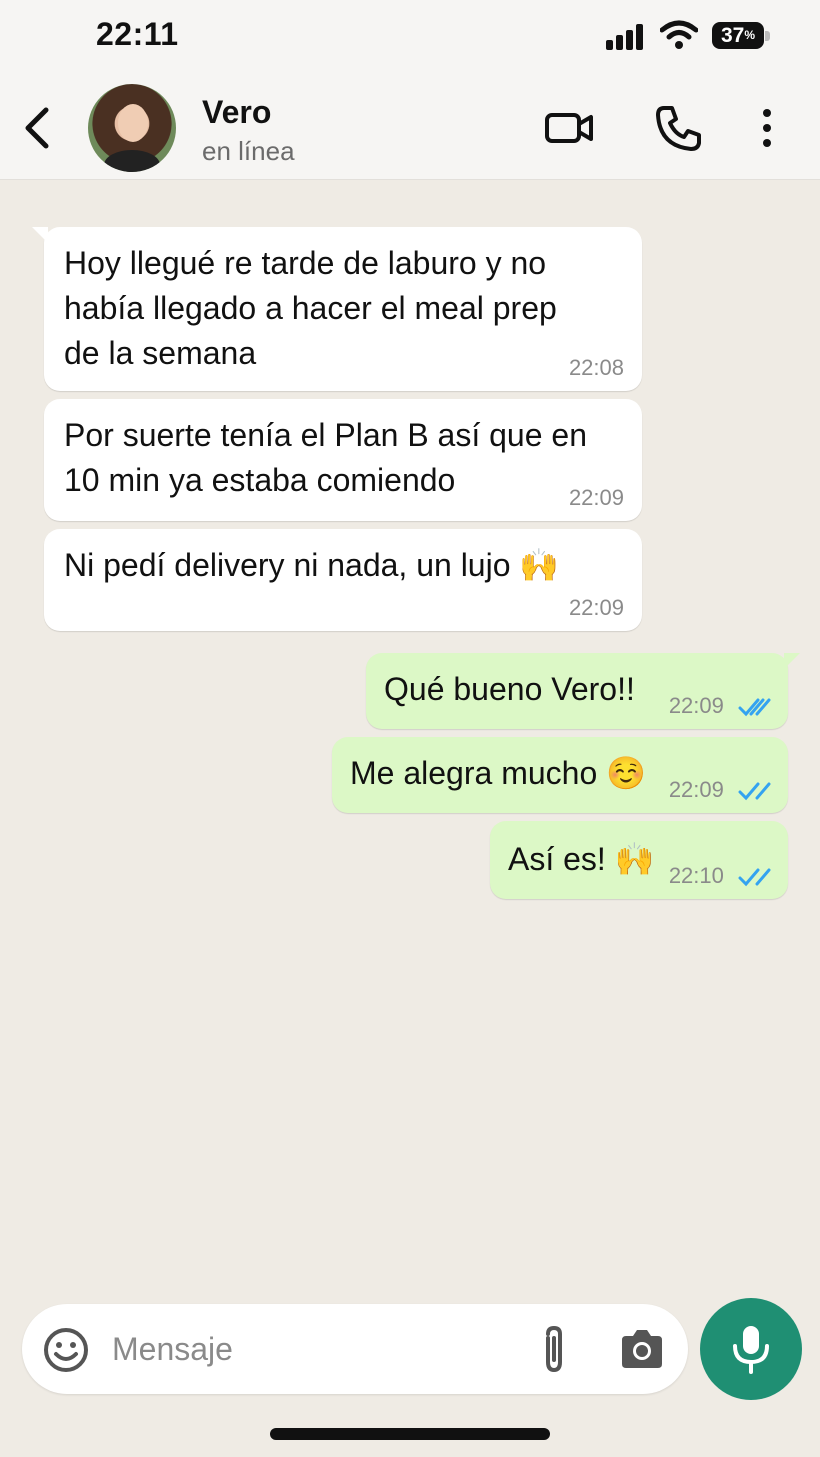 Image resolution: width=820 pixels, height=1457 pixels. Describe the element at coordinates (236, 112) in the screenshot. I see `contact-name: Vero` at that location.